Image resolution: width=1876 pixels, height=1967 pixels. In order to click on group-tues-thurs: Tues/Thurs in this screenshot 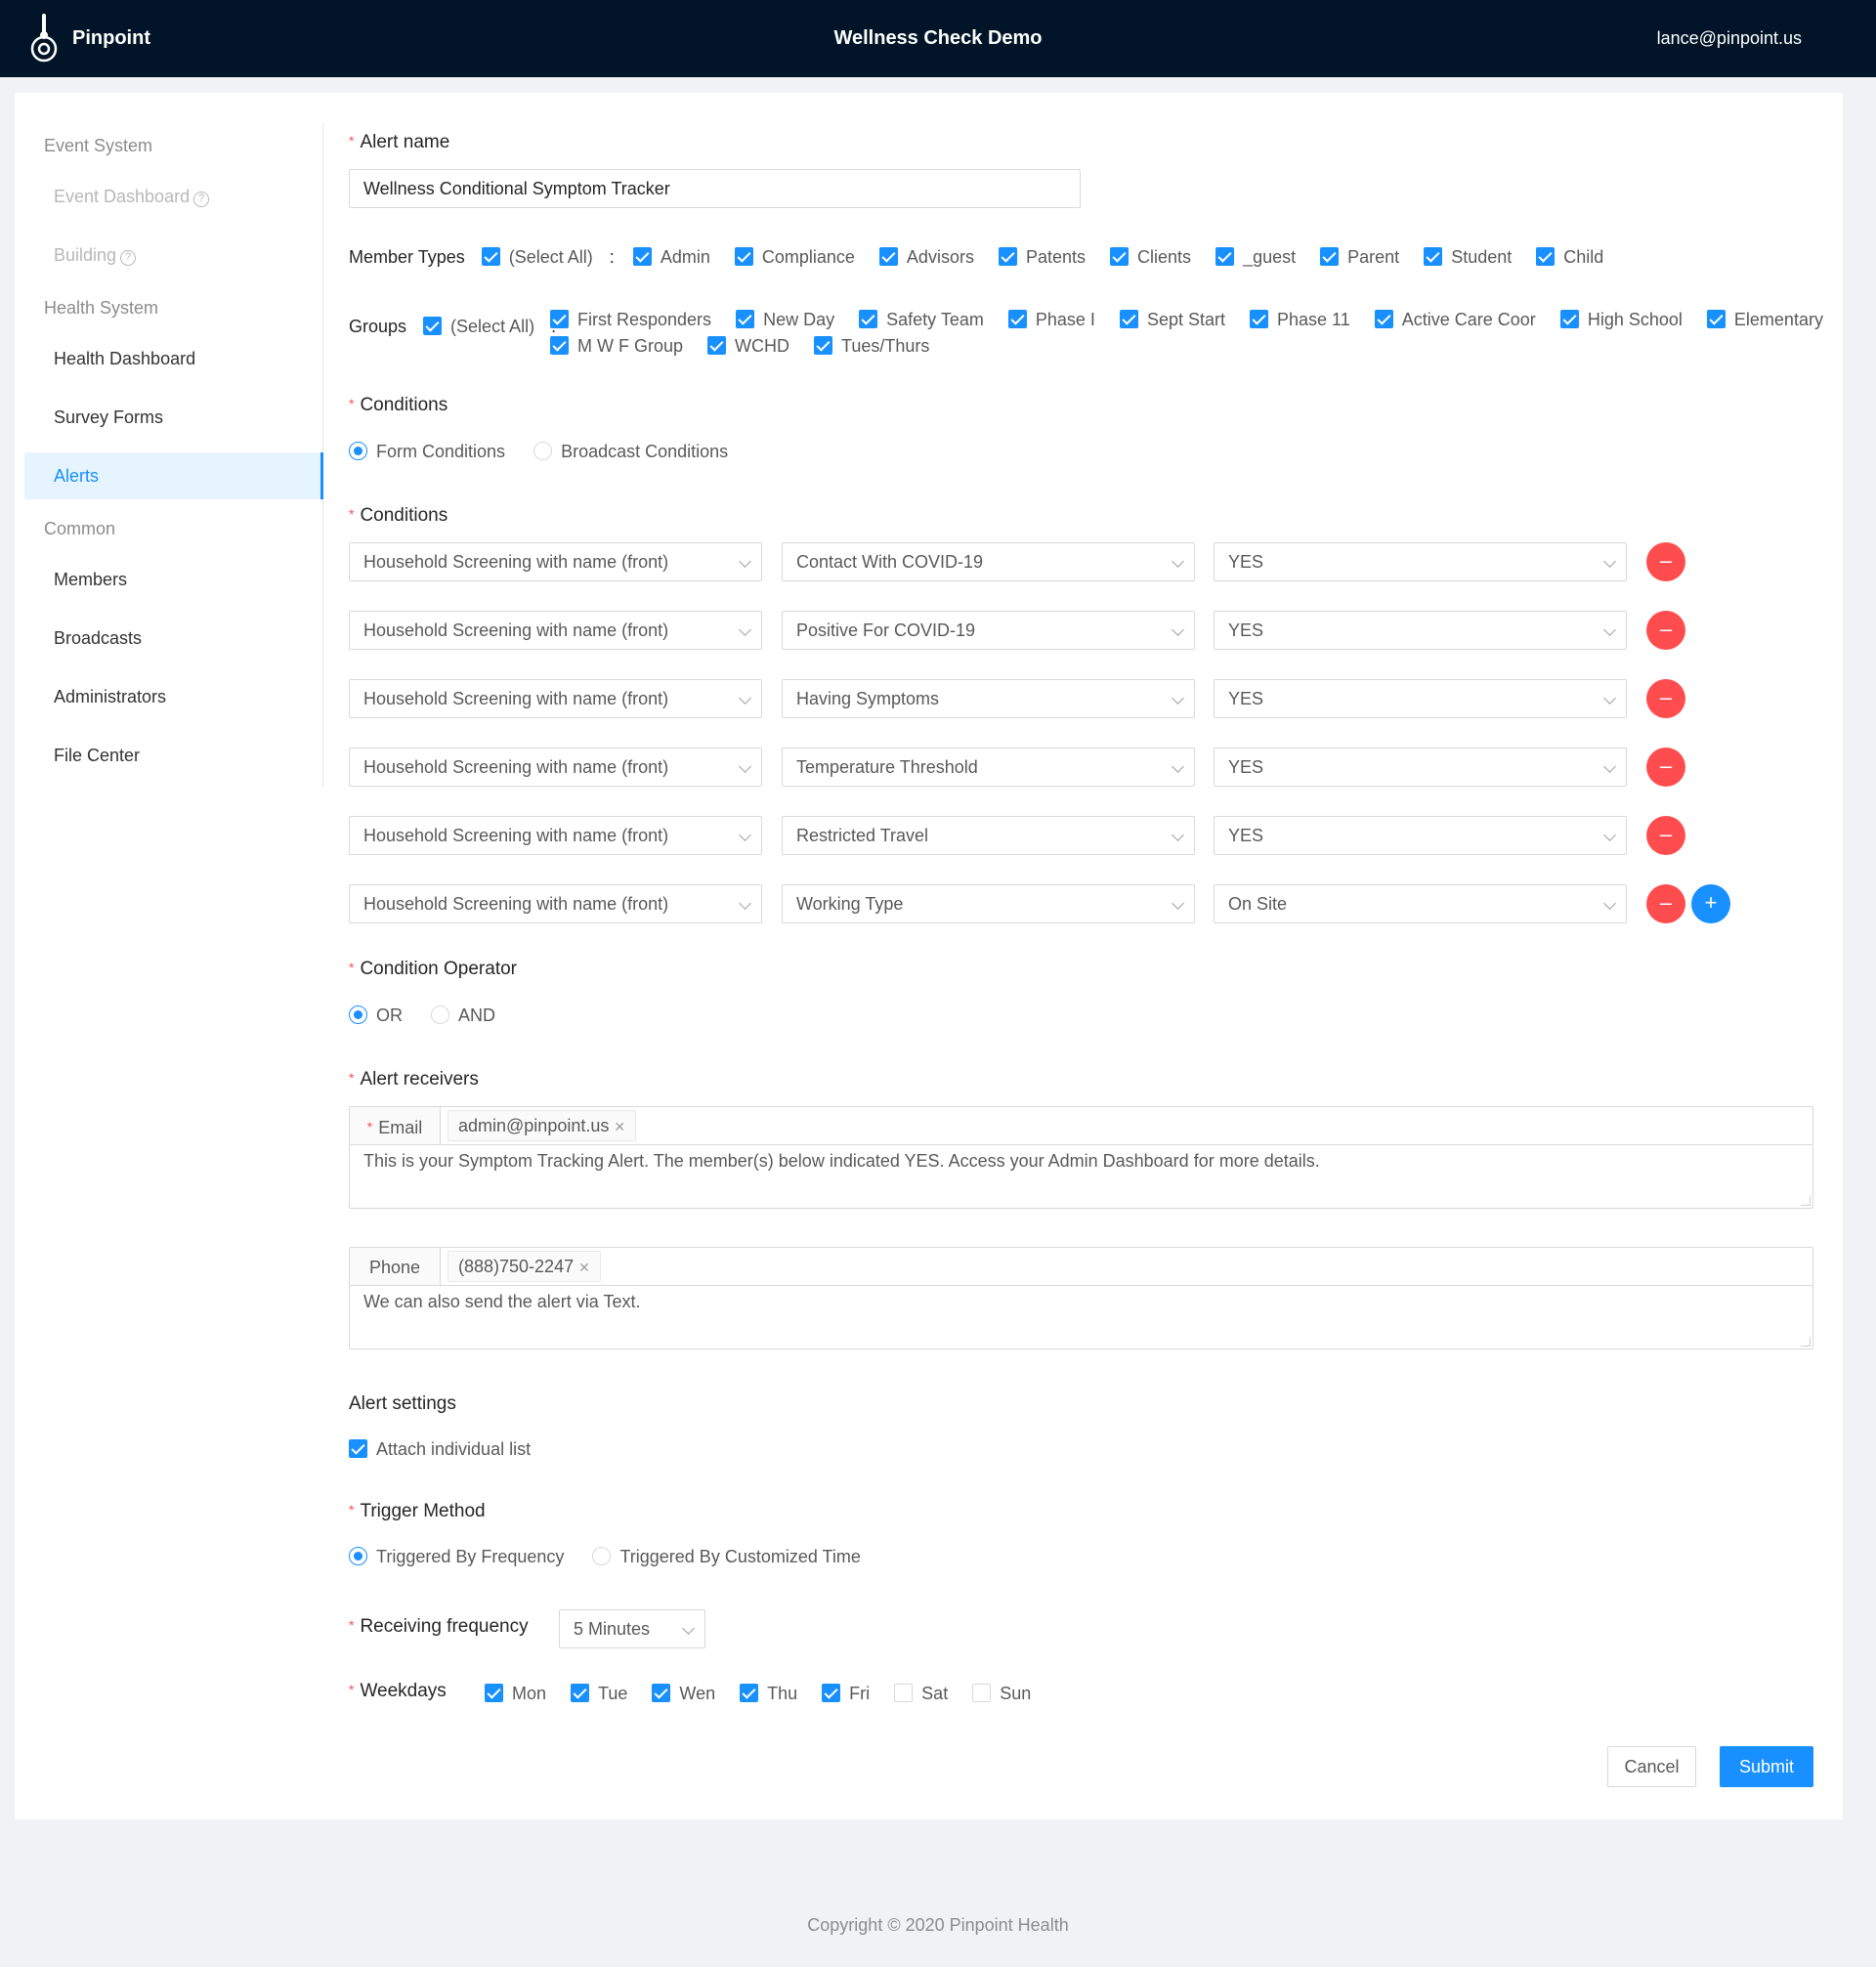, I will do `click(871, 346)`.